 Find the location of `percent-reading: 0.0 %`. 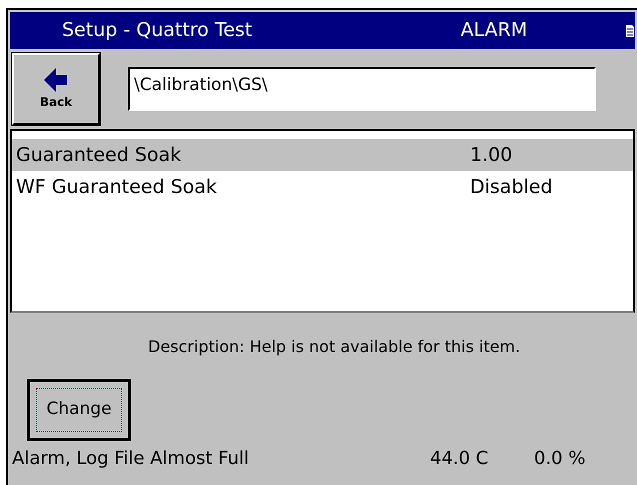

percent-reading: 0.0 % is located at coordinates (560, 459).